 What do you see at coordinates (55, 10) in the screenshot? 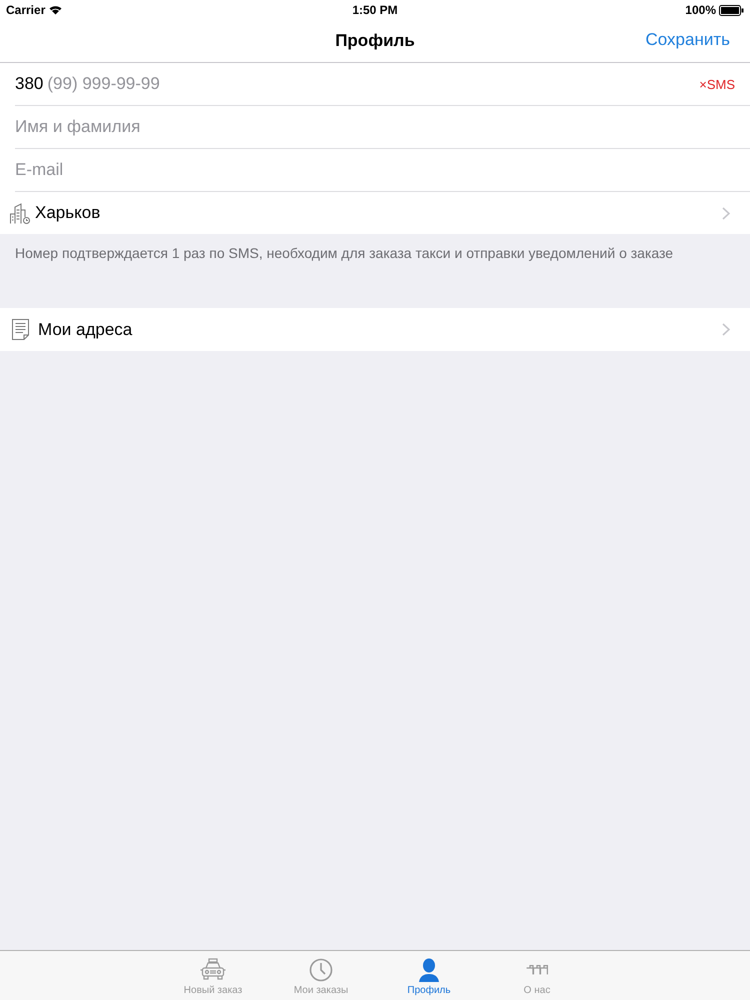
I see `wifi-icon` at bounding box center [55, 10].